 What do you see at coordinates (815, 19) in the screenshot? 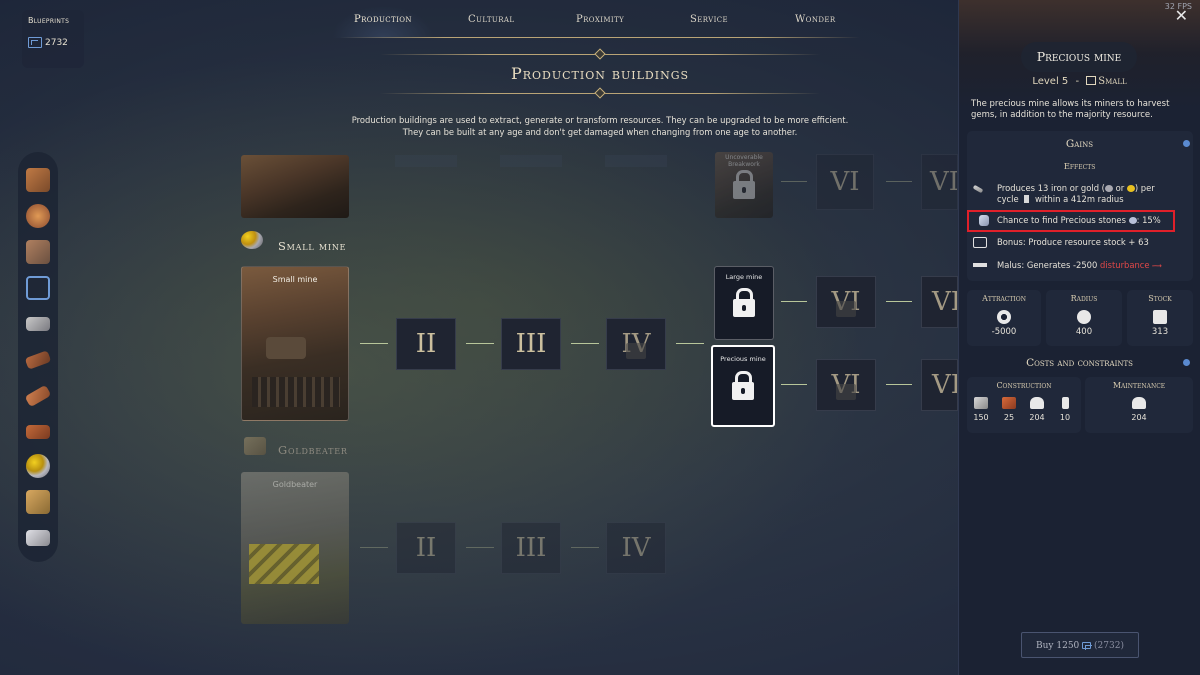
I see `tab-wonder: Wonder` at bounding box center [815, 19].